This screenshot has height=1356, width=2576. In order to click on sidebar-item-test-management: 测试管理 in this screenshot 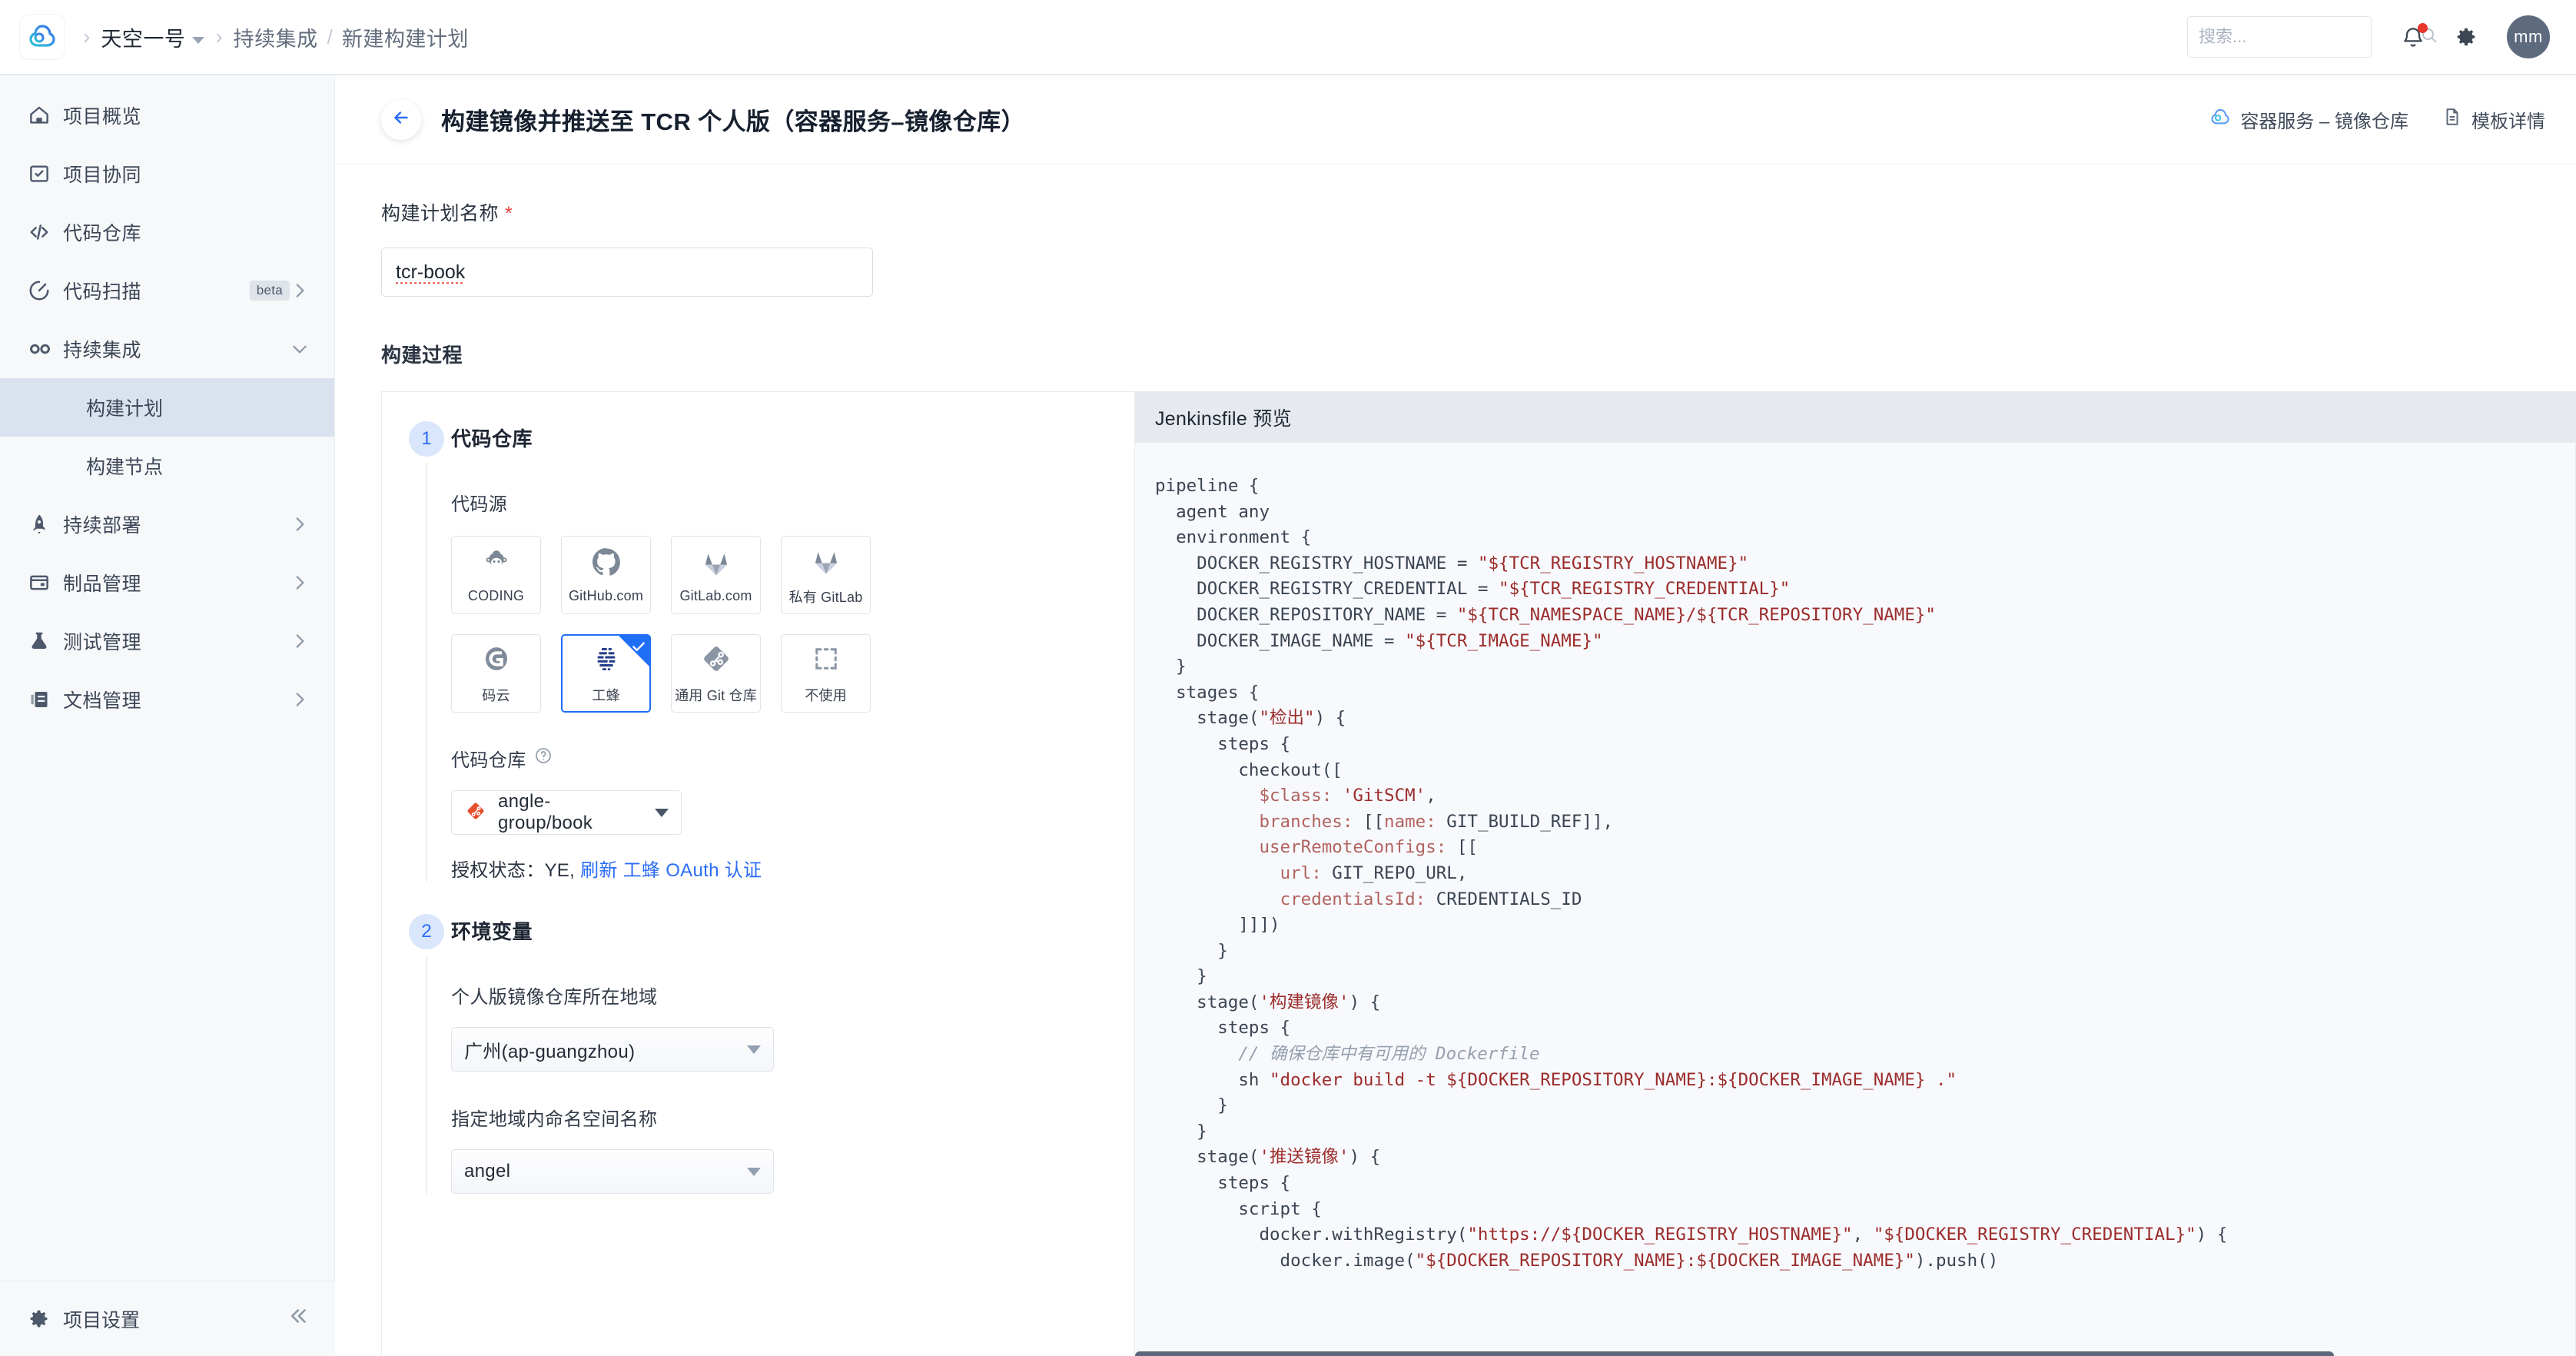, I will do `click(167, 641)`.